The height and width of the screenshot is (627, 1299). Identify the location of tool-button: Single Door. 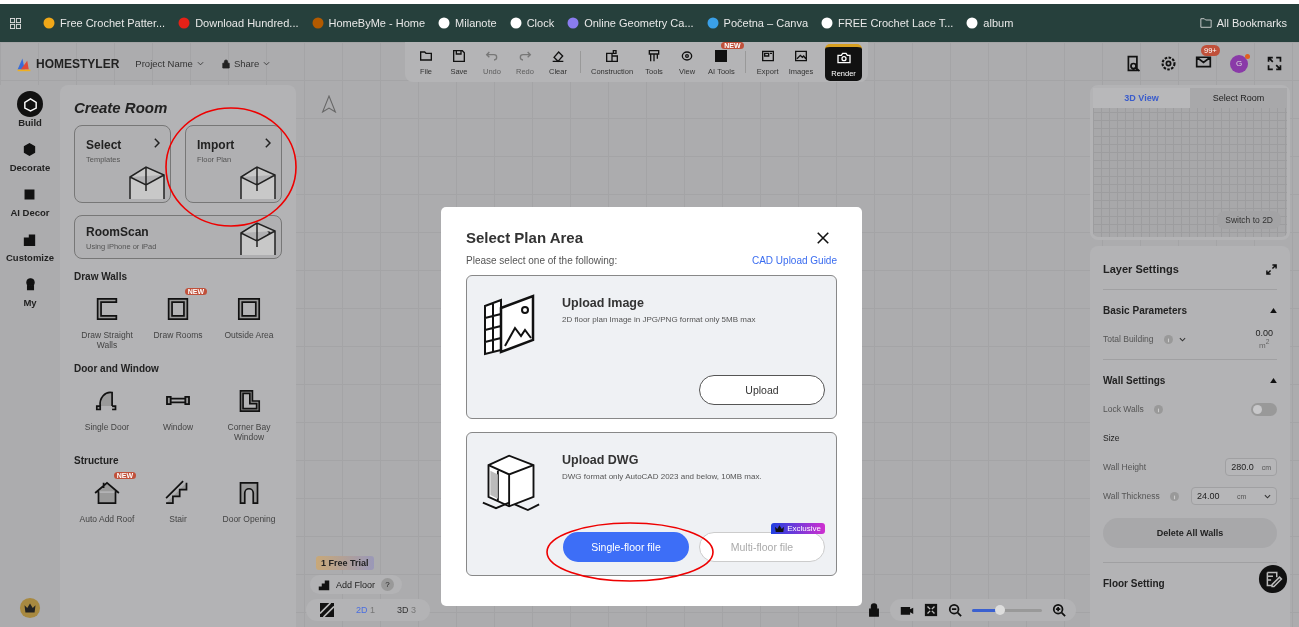
(107, 413).